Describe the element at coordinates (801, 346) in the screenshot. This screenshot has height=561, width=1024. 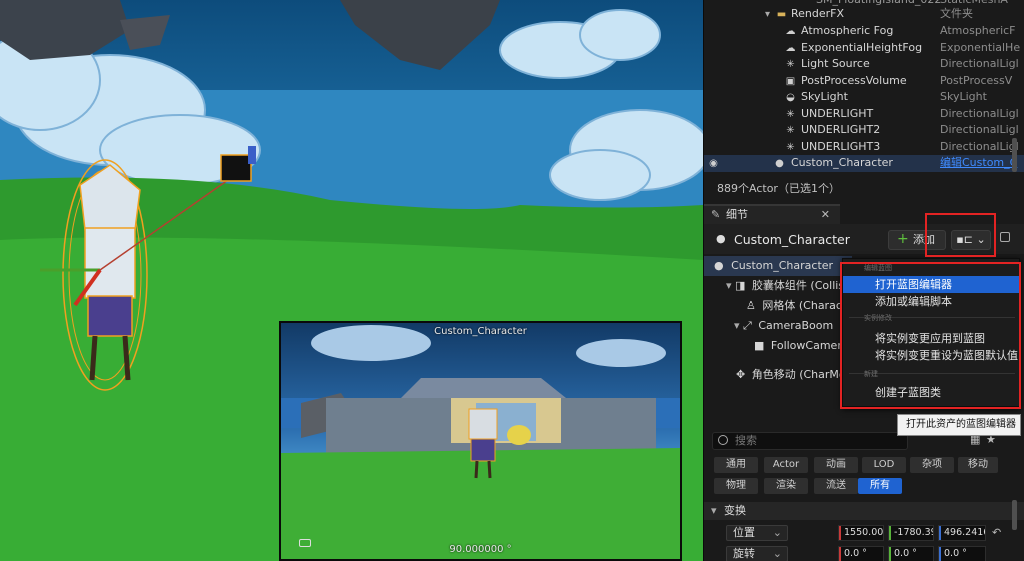
I see `component-followcamera: ■ FollowCamera` at that location.